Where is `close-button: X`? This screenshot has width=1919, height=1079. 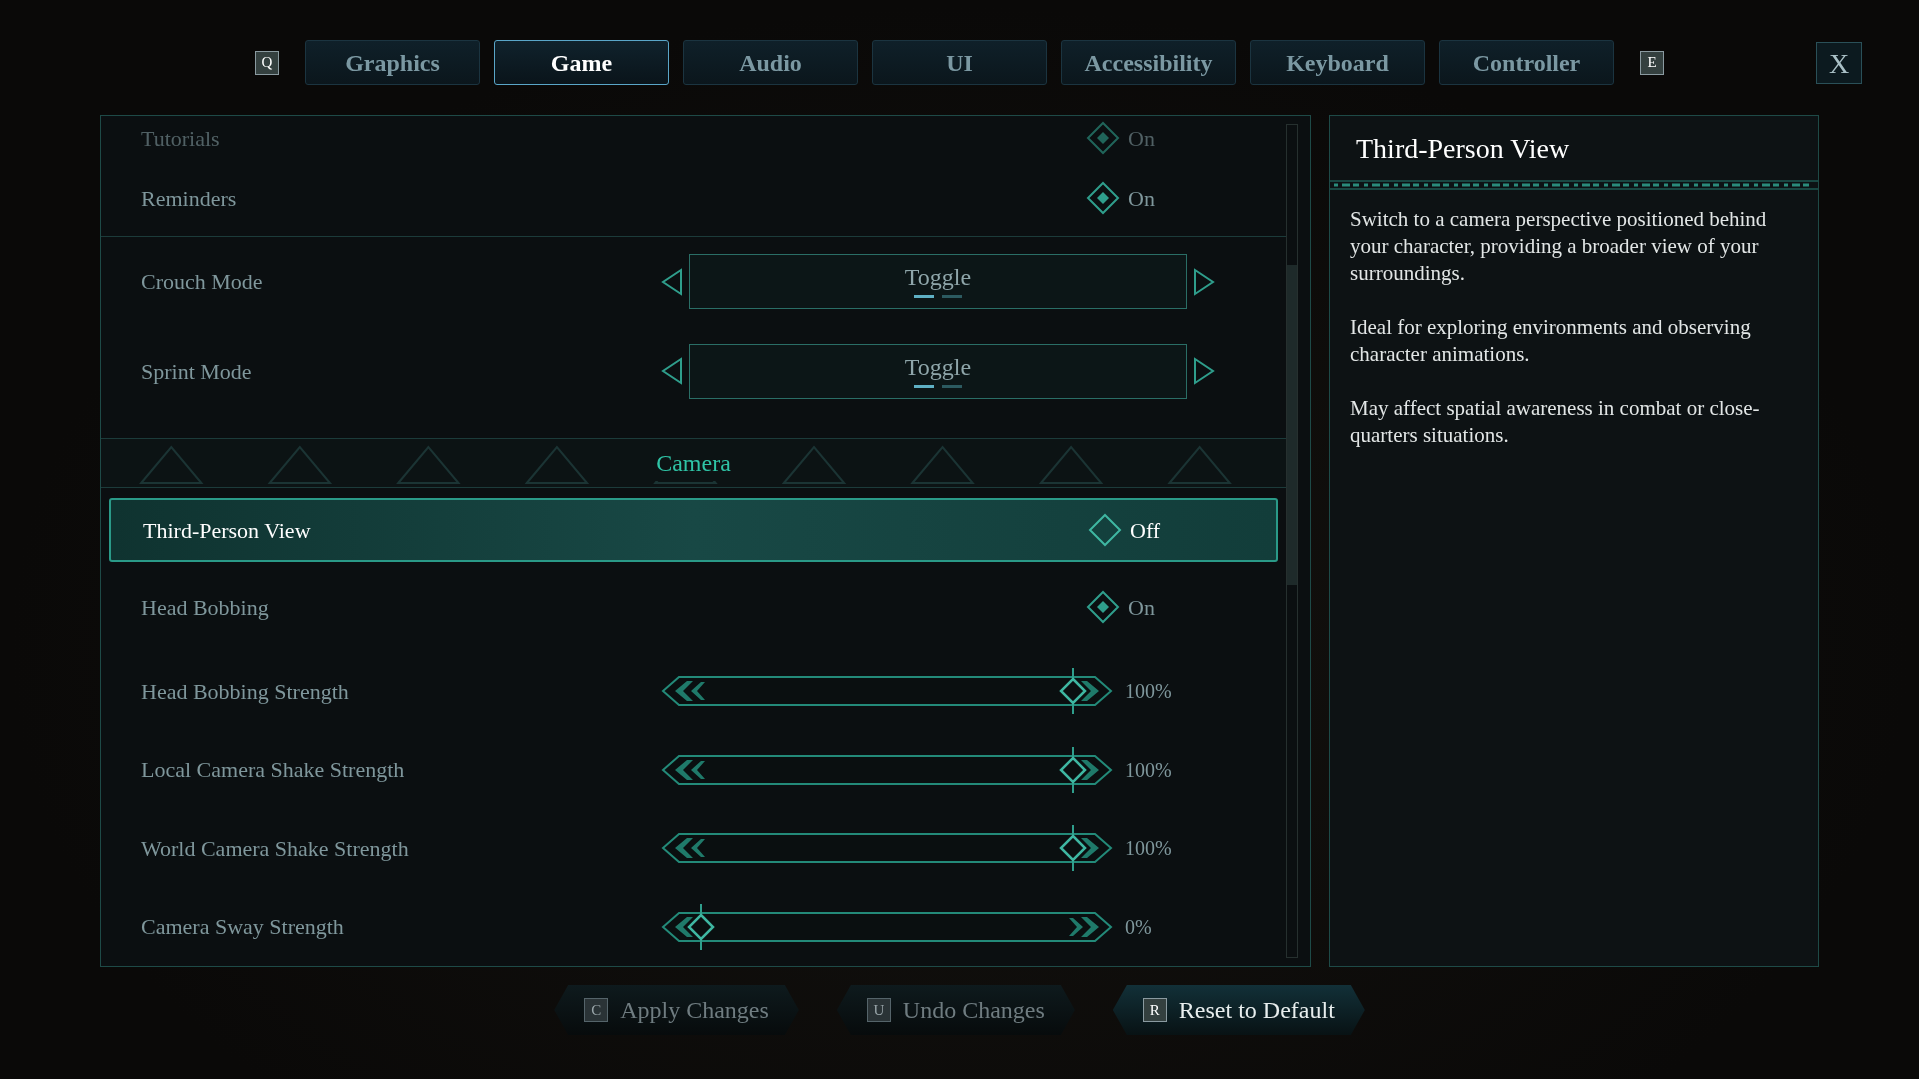 close-button: X is located at coordinates (1839, 62).